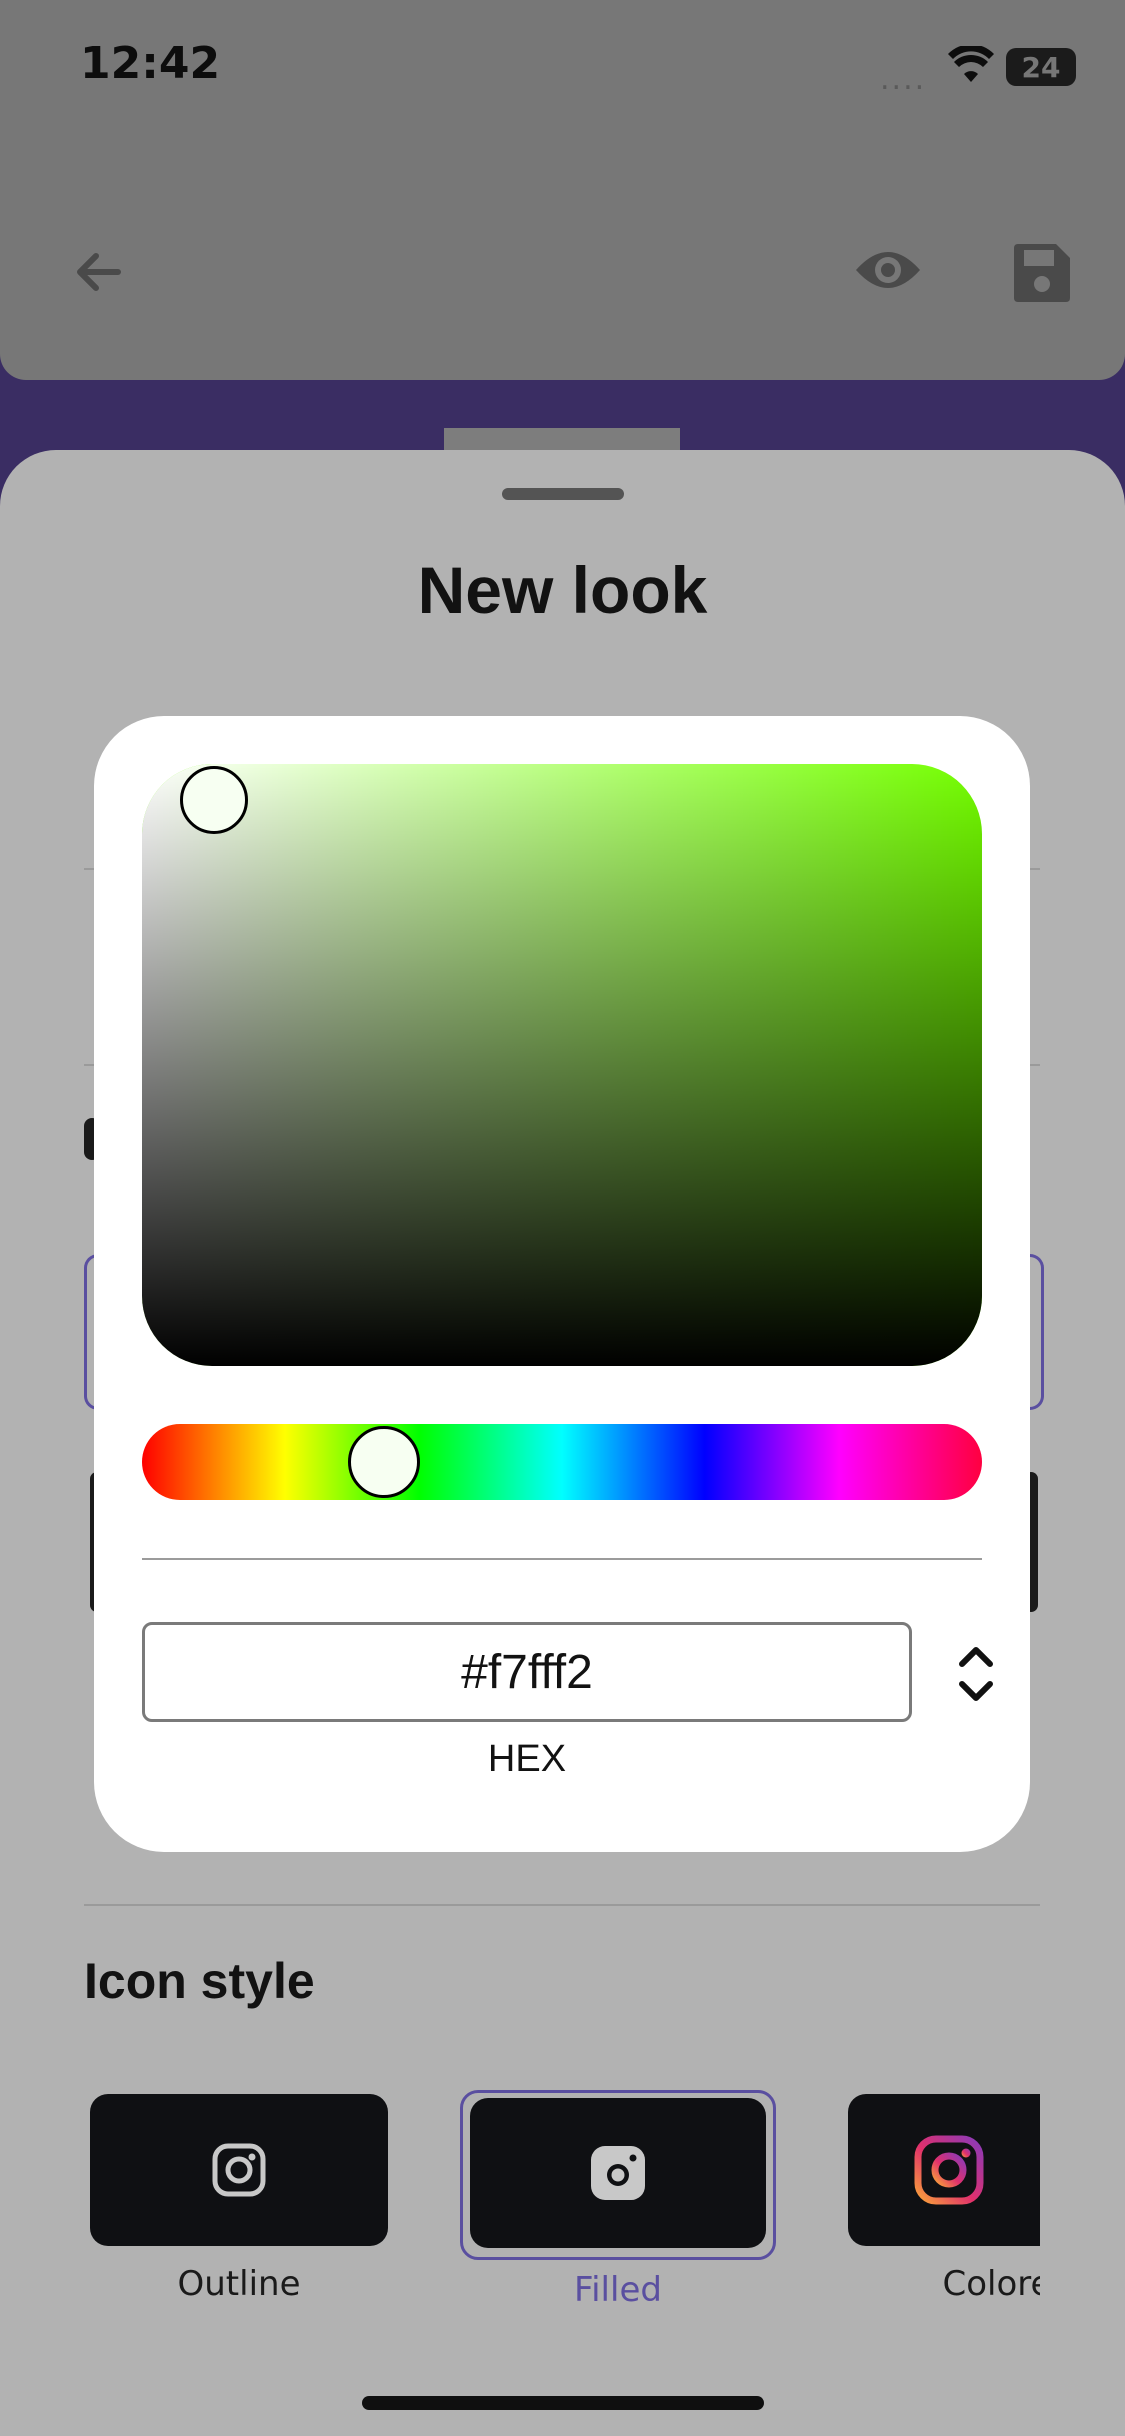  Describe the element at coordinates (971, 64) in the screenshot. I see `wifi-icon` at that location.